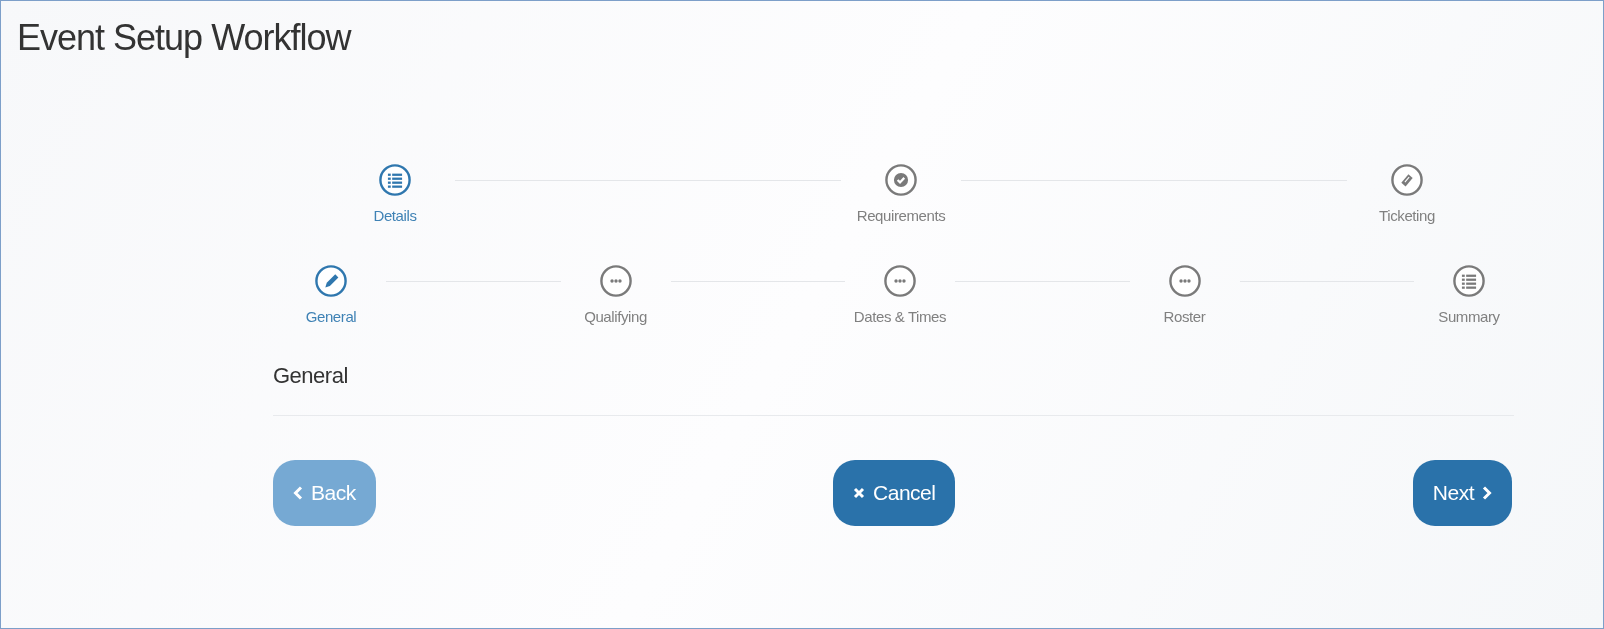 This screenshot has height=629, width=1604. Describe the element at coordinates (900, 316) in the screenshot. I see `step-label: Dates & Times` at that location.